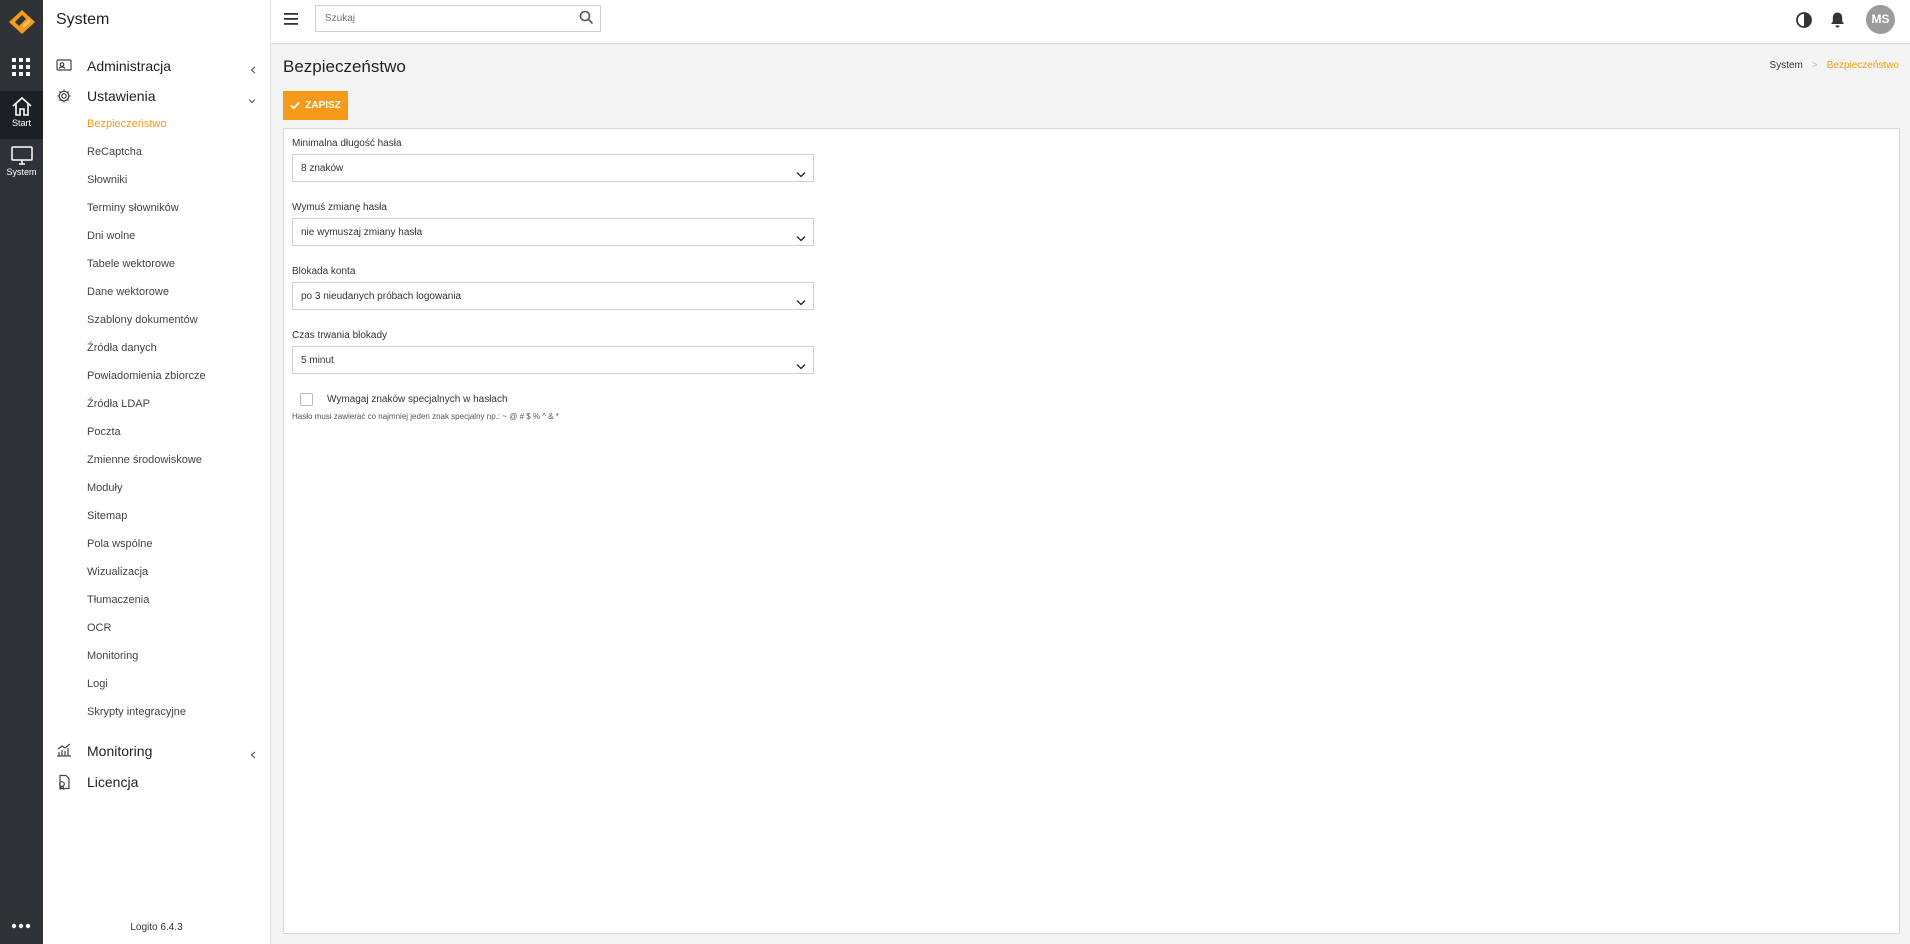 This screenshot has height=944, width=1910. Describe the element at coordinates (156, 635) in the screenshot. I see `sidebar-item-ocr: OCR` at that location.